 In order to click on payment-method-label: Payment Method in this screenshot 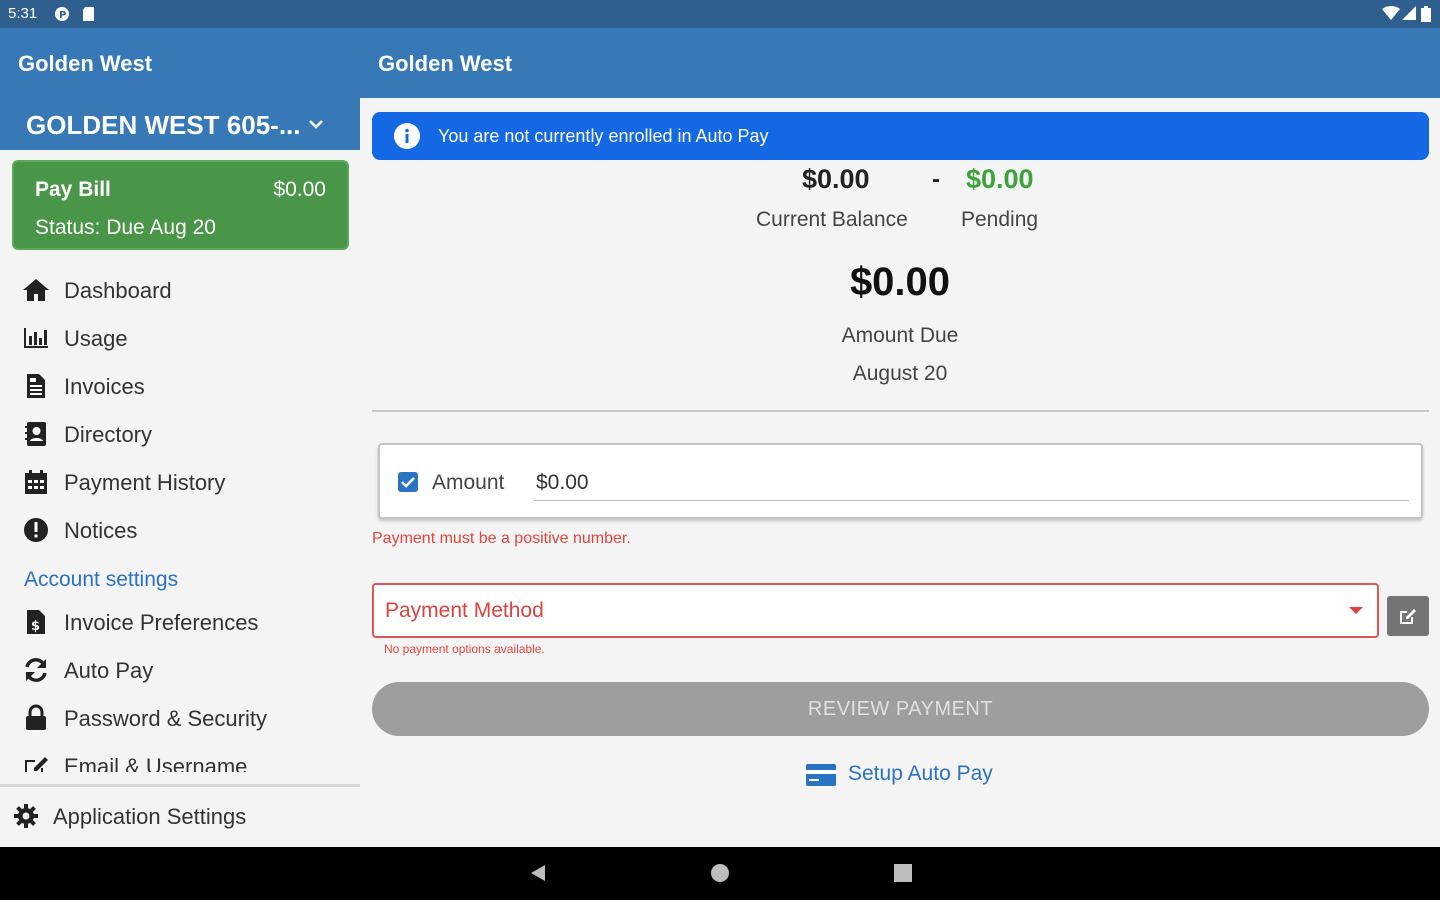, I will do `click(464, 610)`.